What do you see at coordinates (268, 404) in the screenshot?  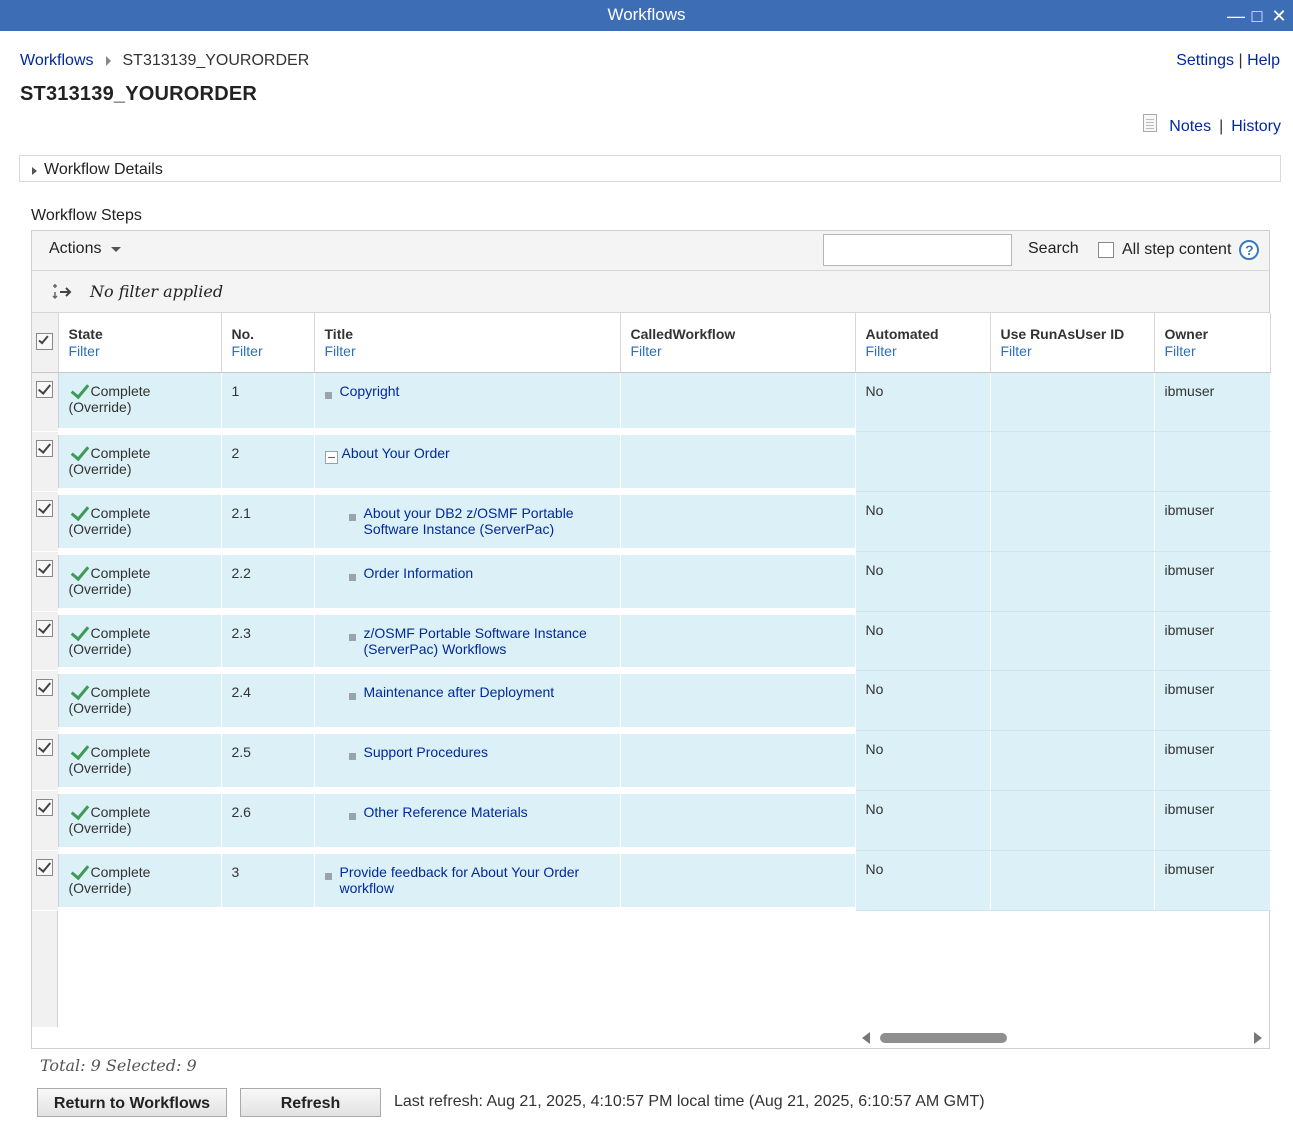 I see `number-cell: 1` at bounding box center [268, 404].